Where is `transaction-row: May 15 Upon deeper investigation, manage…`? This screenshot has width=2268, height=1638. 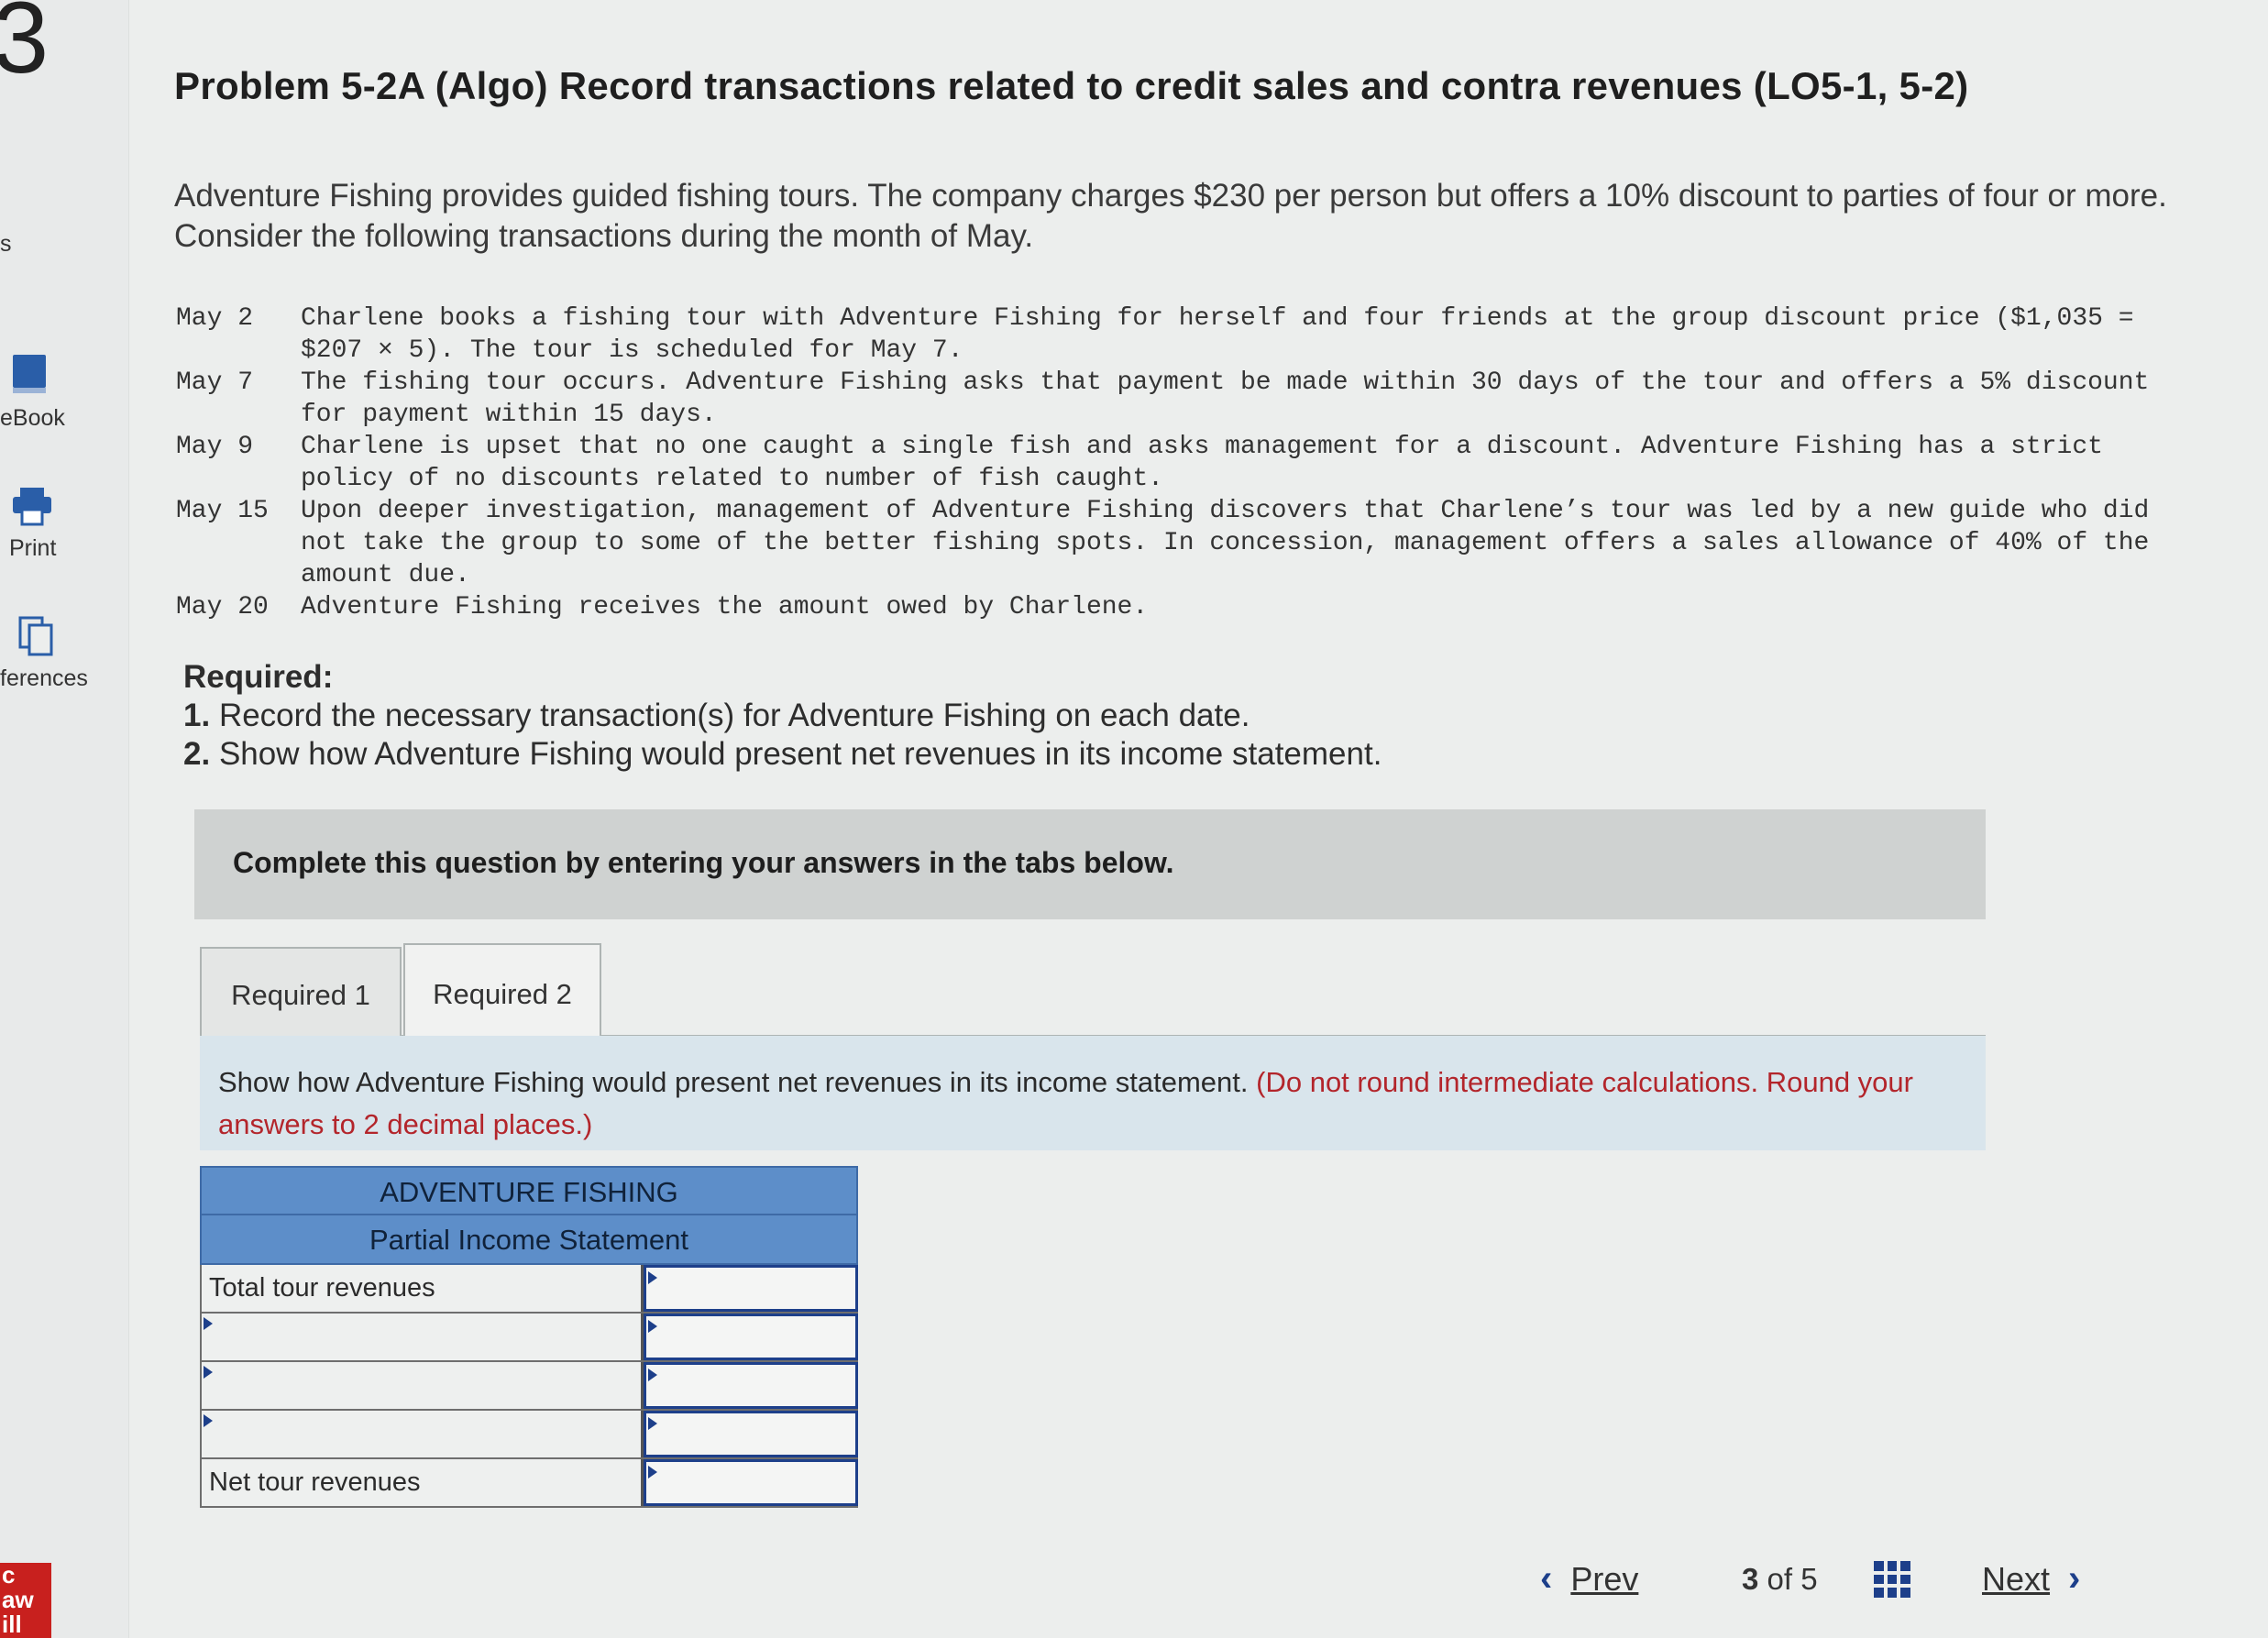
transaction-row: May 15 Upon deeper investigation, manage… is located at coordinates (1175, 543).